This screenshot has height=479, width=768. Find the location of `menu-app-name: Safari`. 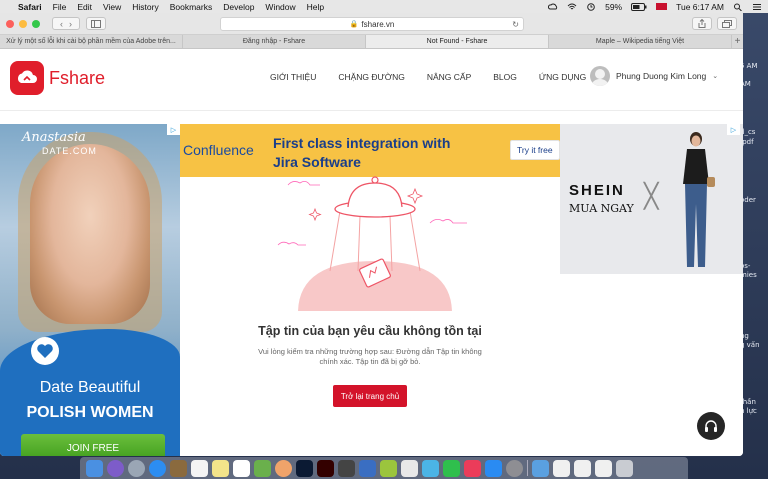

menu-app-name: Safari is located at coordinates (30, 7).